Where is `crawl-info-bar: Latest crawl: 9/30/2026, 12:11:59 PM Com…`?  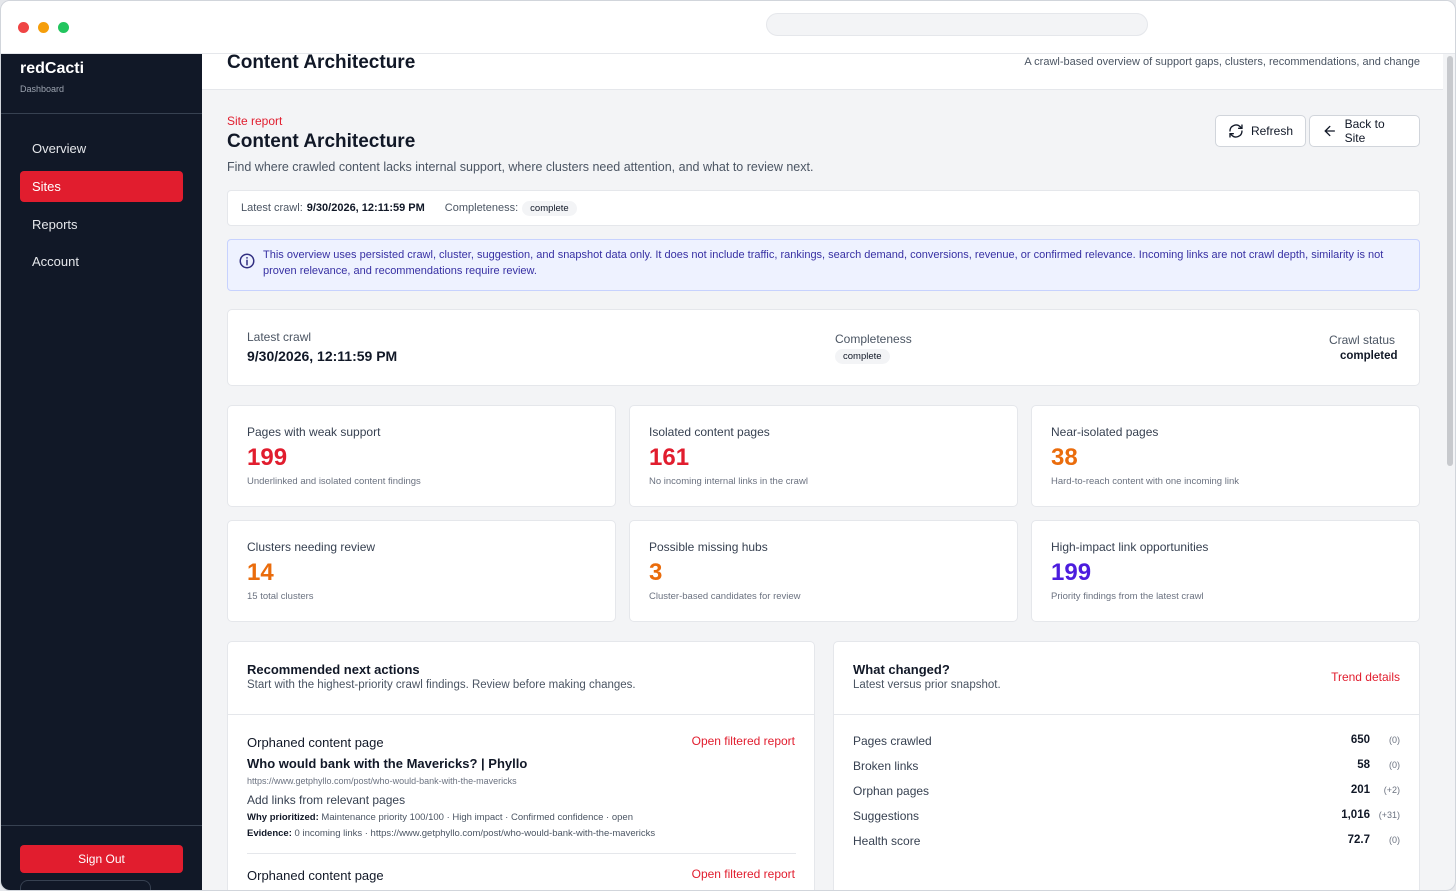
crawl-info-bar: Latest crawl: 9/30/2026, 12:11:59 PM Com… is located at coordinates (823, 208).